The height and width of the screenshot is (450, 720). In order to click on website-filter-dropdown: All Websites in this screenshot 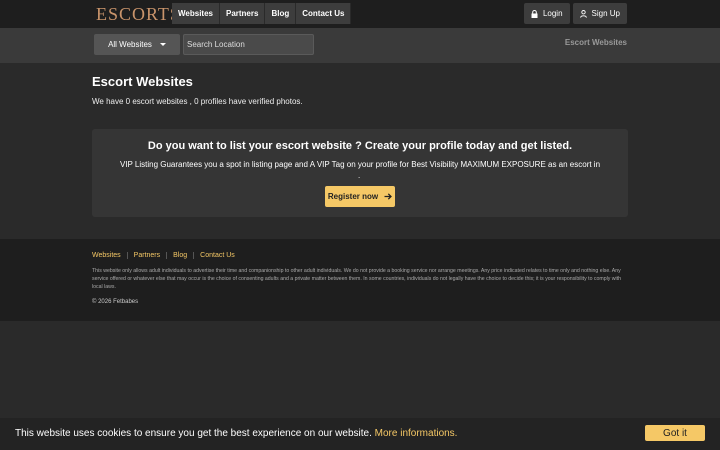, I will do `click(137, 44)`.